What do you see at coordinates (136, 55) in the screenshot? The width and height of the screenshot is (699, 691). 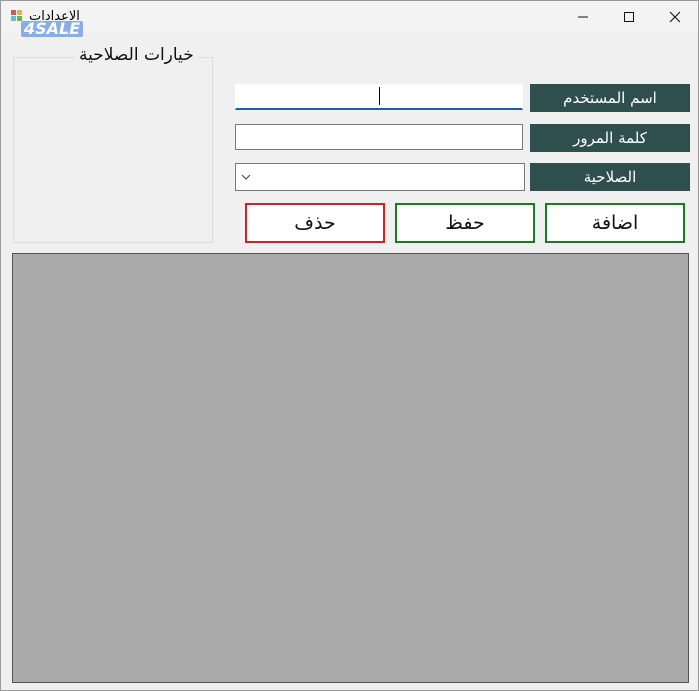 I see `permission-options-title: خيارات الصلاحية` at bounding box center [136, 55].